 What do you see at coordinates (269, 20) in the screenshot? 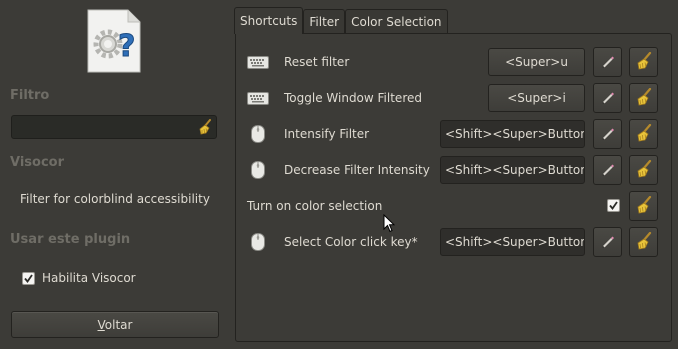
I see `tab-shortcuts: Shortcuts` at bounding box center [269, 20].